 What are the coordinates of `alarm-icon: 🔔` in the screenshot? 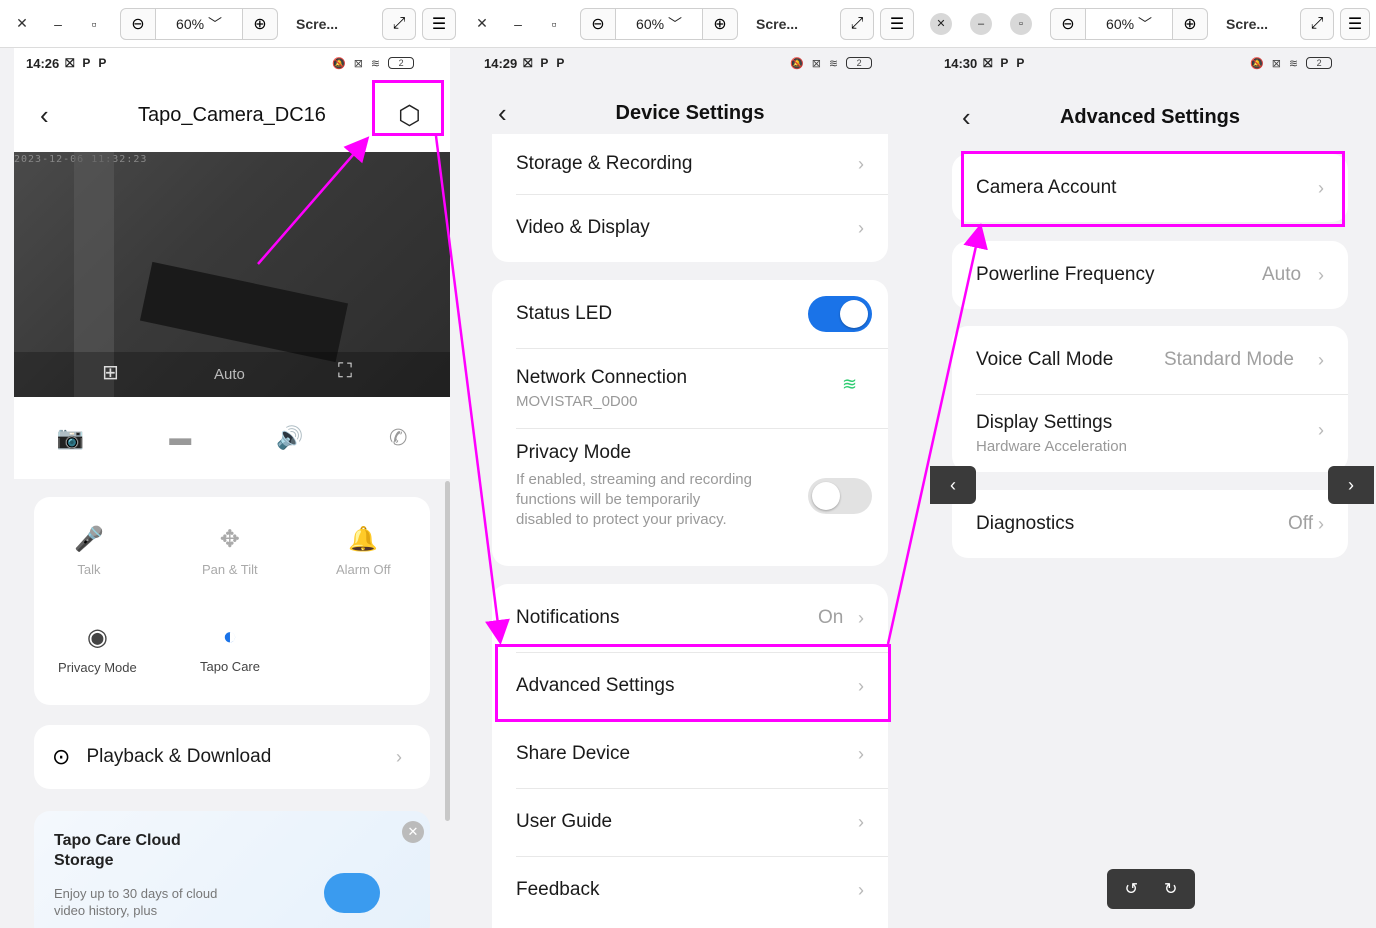 It's located at (363, 539).